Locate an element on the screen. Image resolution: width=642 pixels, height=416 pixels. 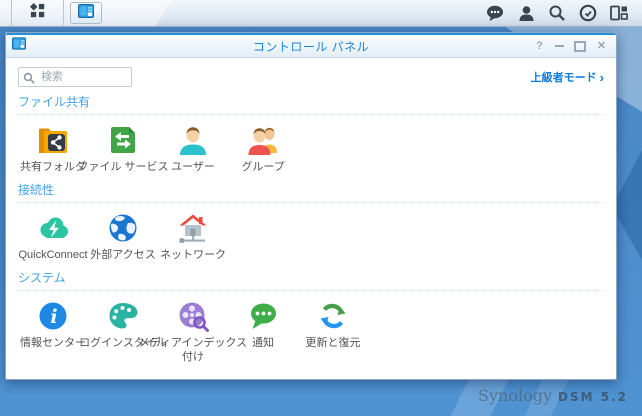
titlebar: コントロール パネル ? ✕ is located at coordinates (311, 45).